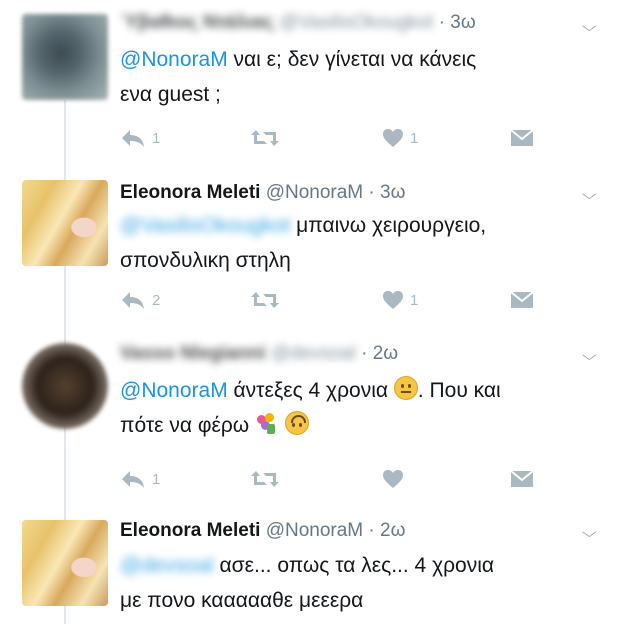  Describe the element at coordinates (350, 482) in the screenshot. I see `tweet-actions: 1` at that location.